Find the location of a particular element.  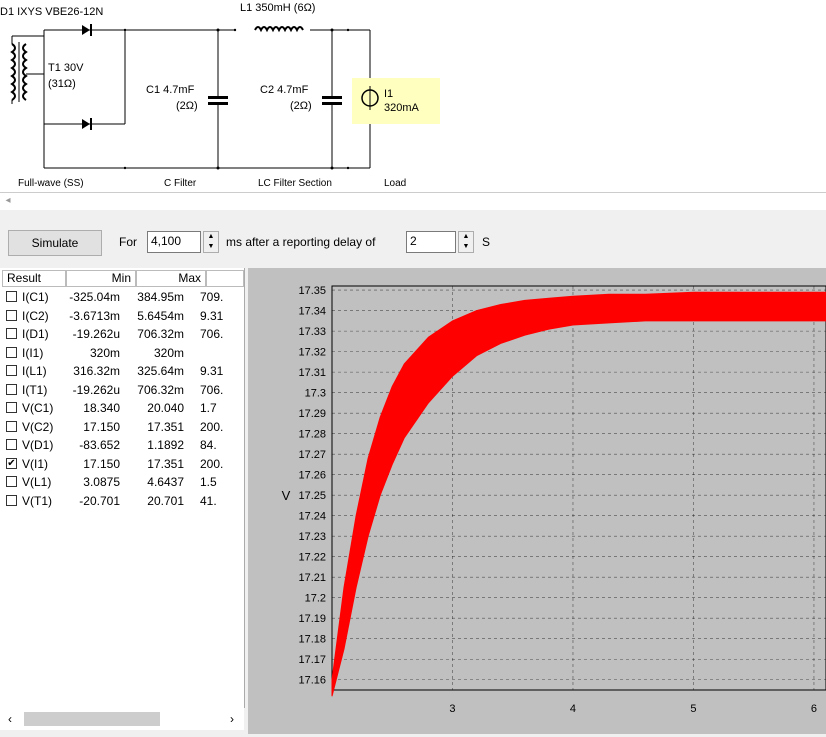

for-label: For is located at coordinates (128, 242).